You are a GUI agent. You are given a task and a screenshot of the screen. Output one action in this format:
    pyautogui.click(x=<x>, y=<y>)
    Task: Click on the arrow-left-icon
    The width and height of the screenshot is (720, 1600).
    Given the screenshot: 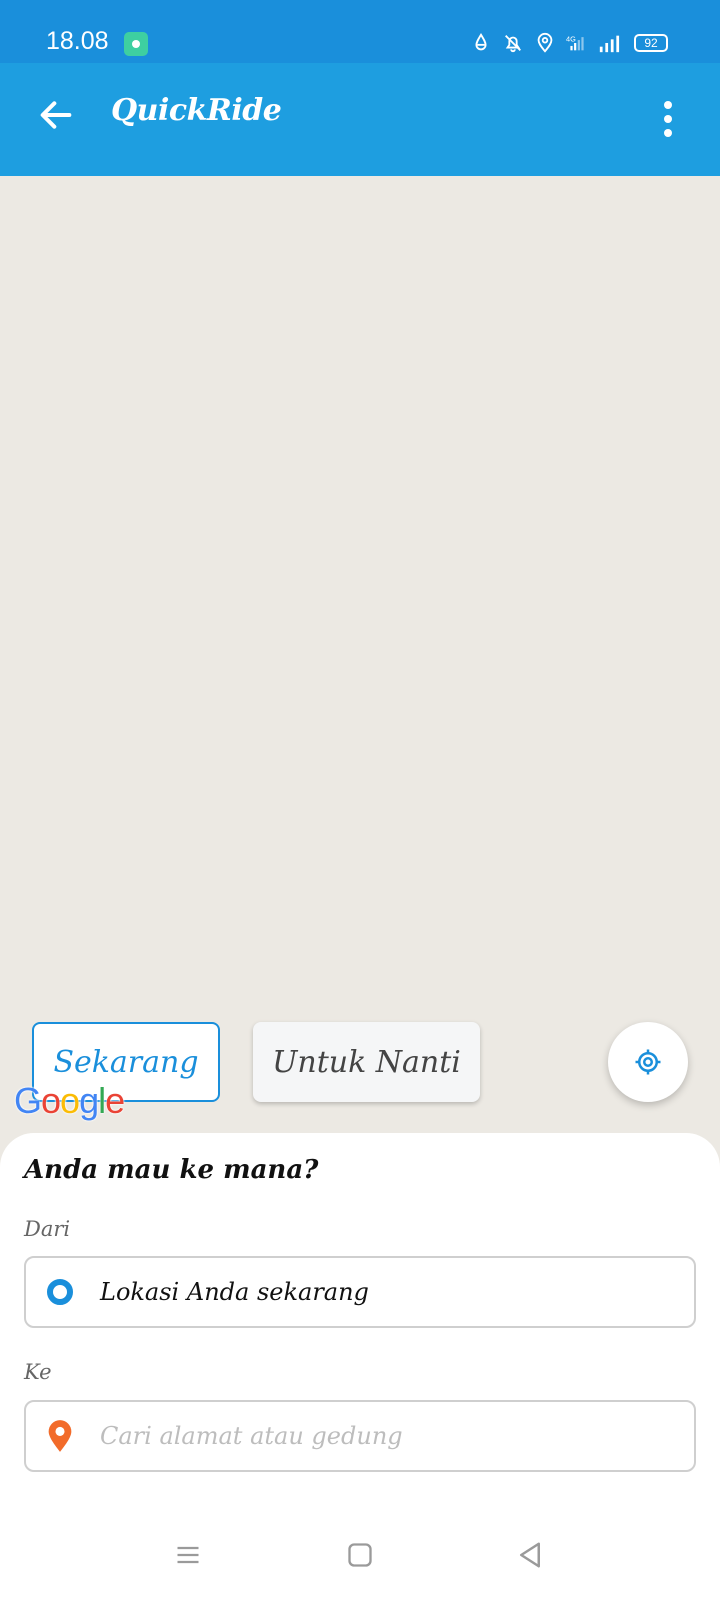 What is the action you would take?
    pyautogui.click(x=56, y=115)
    